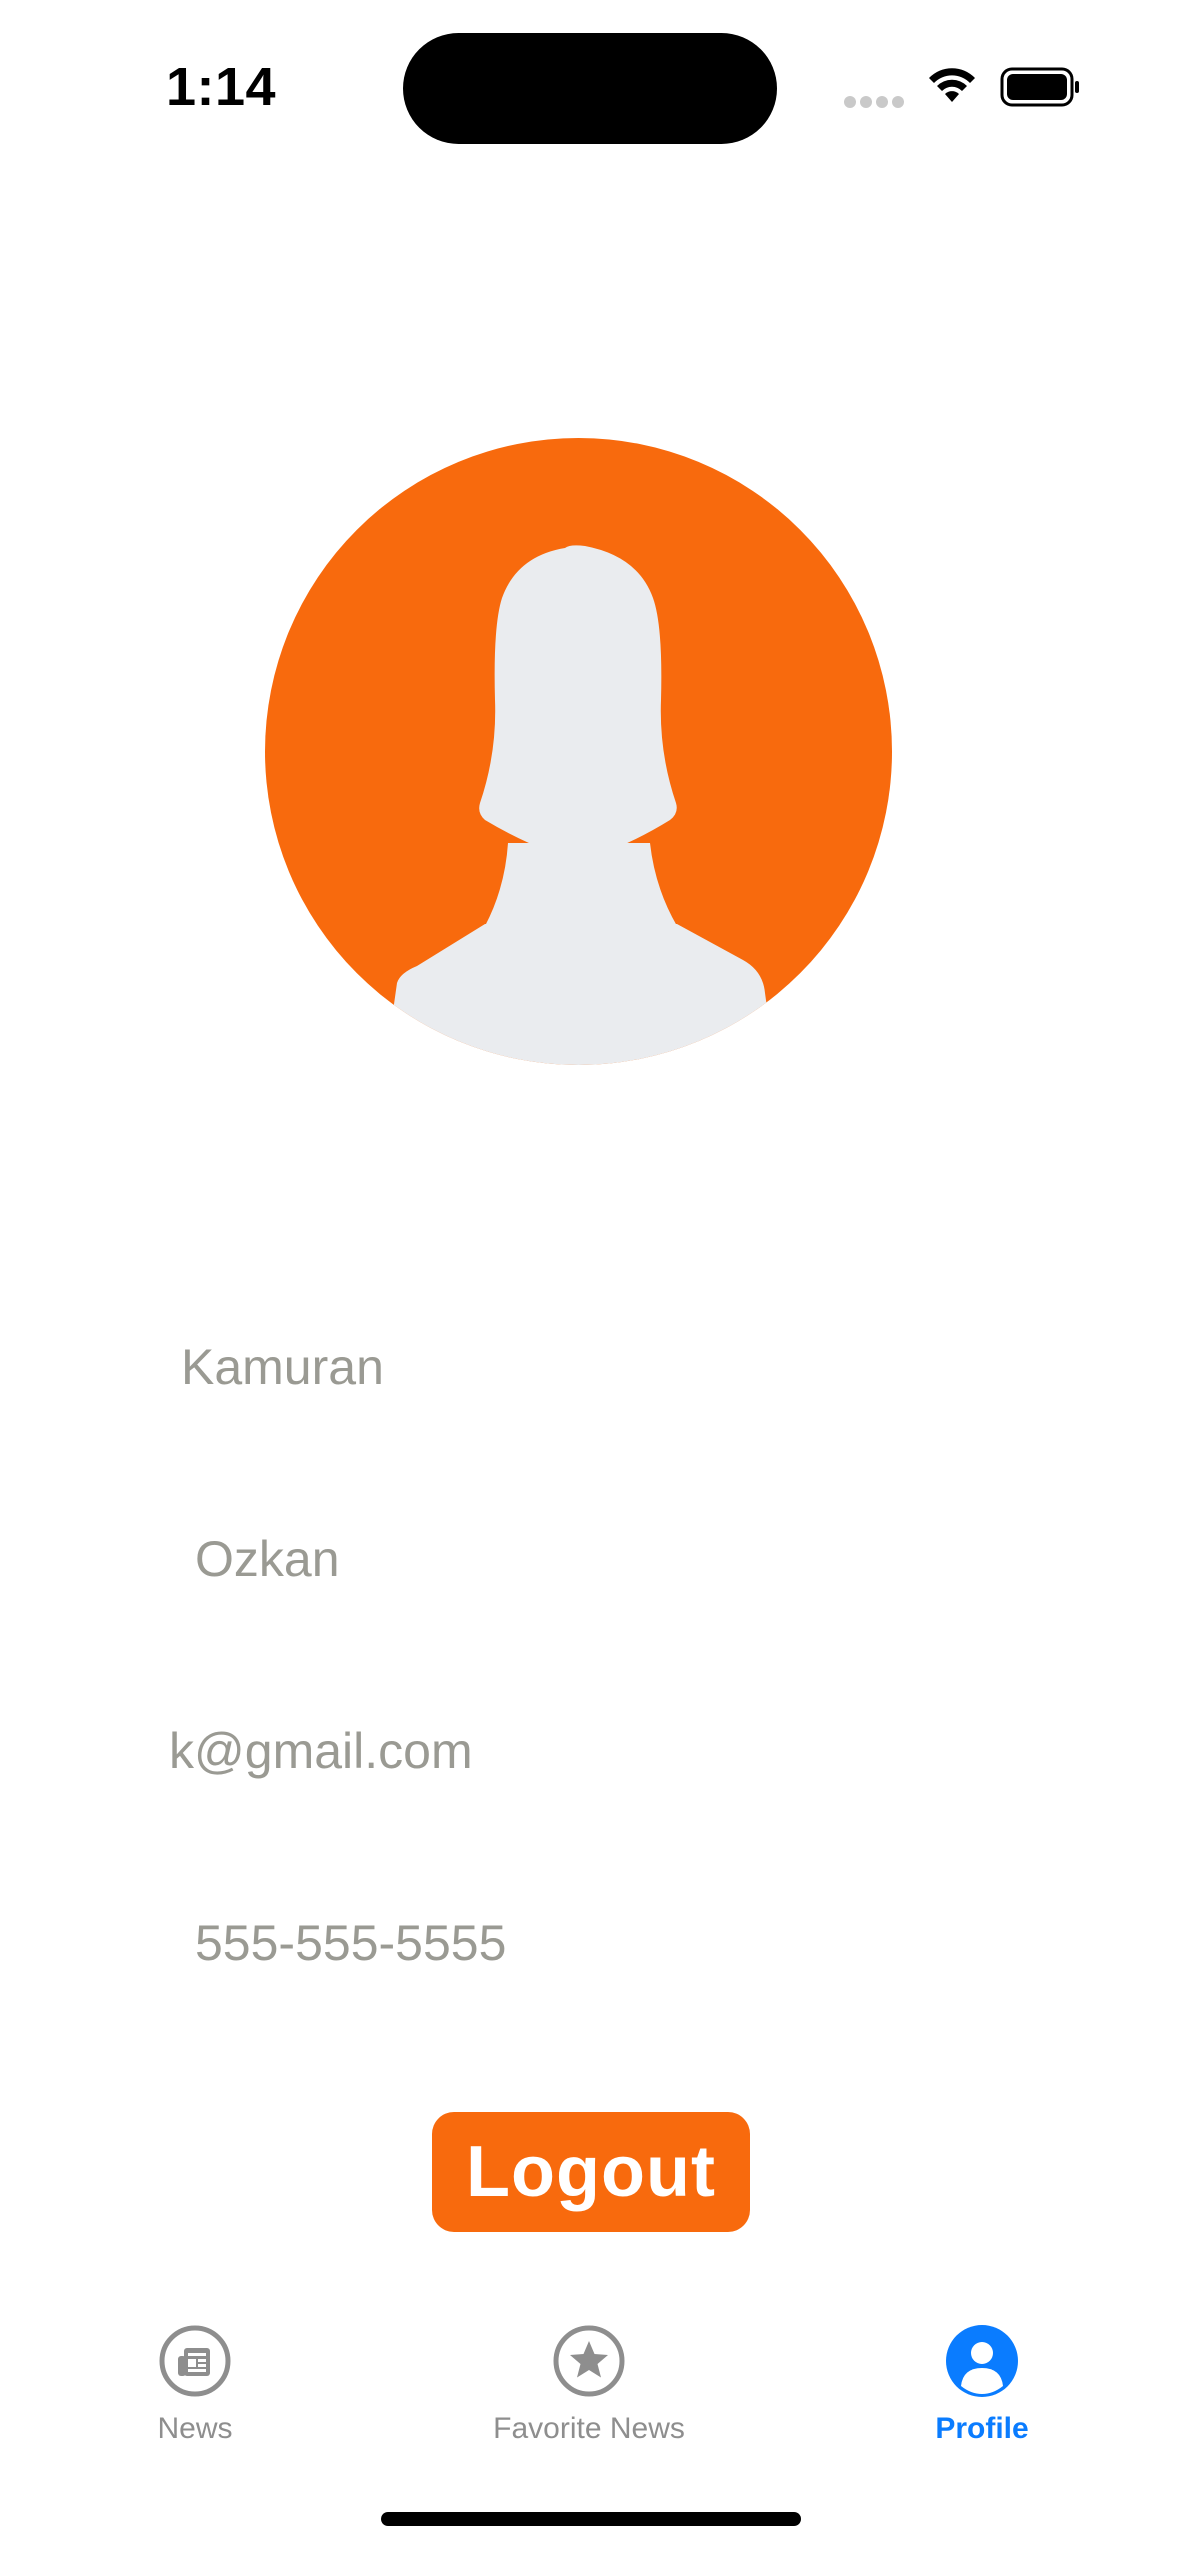 This screenshot has height=2556, width=1179. Describe the element at coordinates (578, 751) in the screenshot. I see `profile-avatar` at that location.